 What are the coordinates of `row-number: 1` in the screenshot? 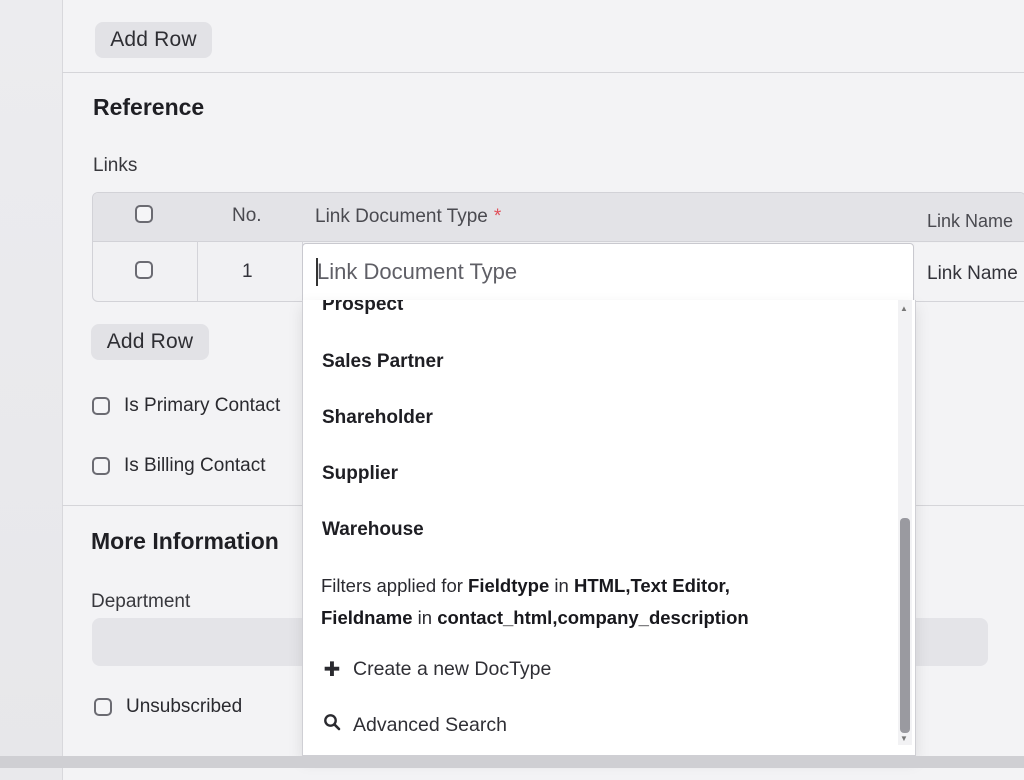 It's located at (247, 271).